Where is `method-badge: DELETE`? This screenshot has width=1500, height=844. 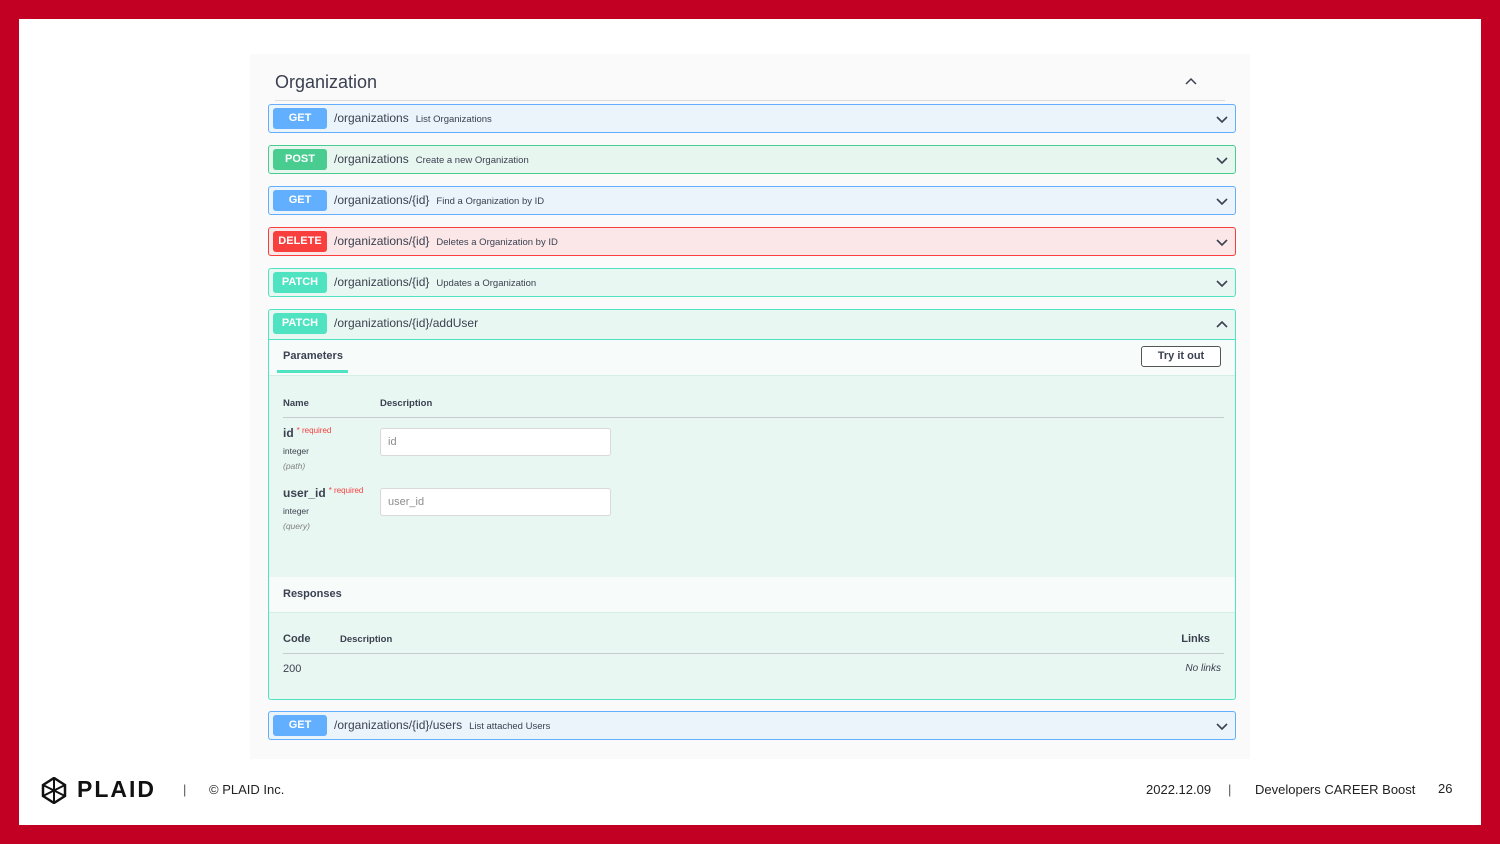 method-badge: DELETE is located at coordinates (300, 241).